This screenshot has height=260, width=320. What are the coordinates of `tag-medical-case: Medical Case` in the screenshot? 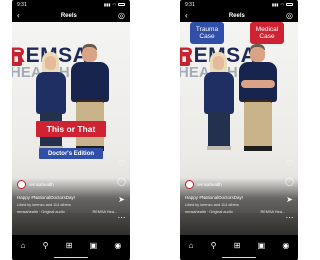 It's located at (267, 33).